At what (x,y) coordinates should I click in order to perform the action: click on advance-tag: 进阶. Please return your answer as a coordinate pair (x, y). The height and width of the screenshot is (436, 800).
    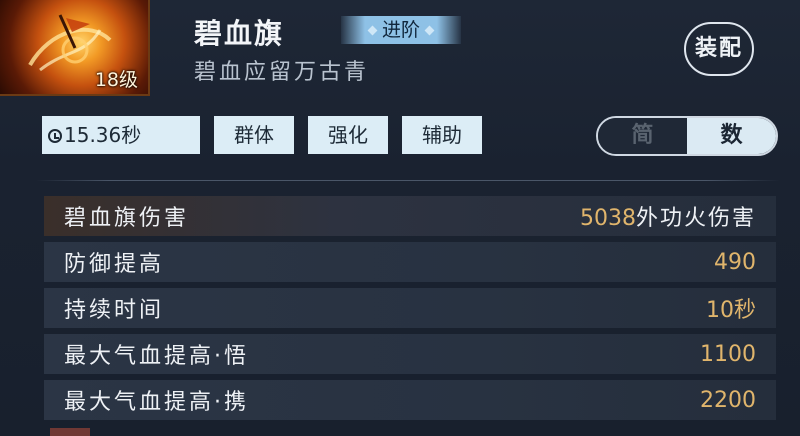
    Looking at the image, I should click on (401, 30).